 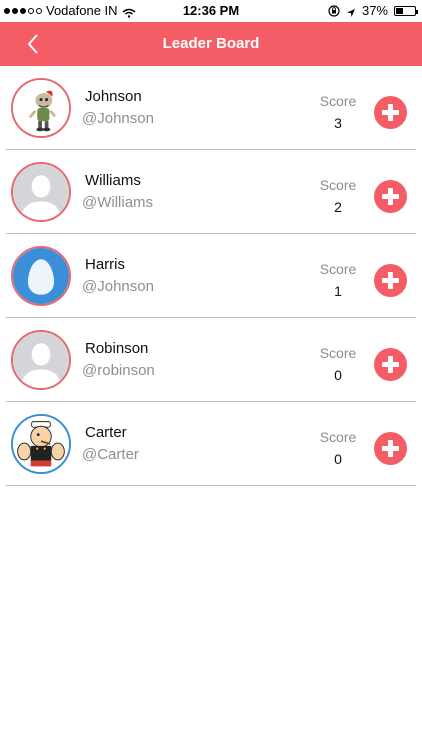 I want to click on score-value: 3, so click(x=338, y=123).